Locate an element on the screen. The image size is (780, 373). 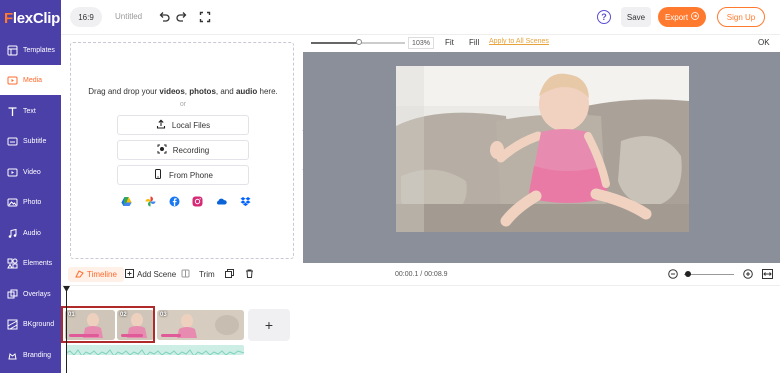
flexclip-logo: FlexClip is located at coordinates (32, 18).